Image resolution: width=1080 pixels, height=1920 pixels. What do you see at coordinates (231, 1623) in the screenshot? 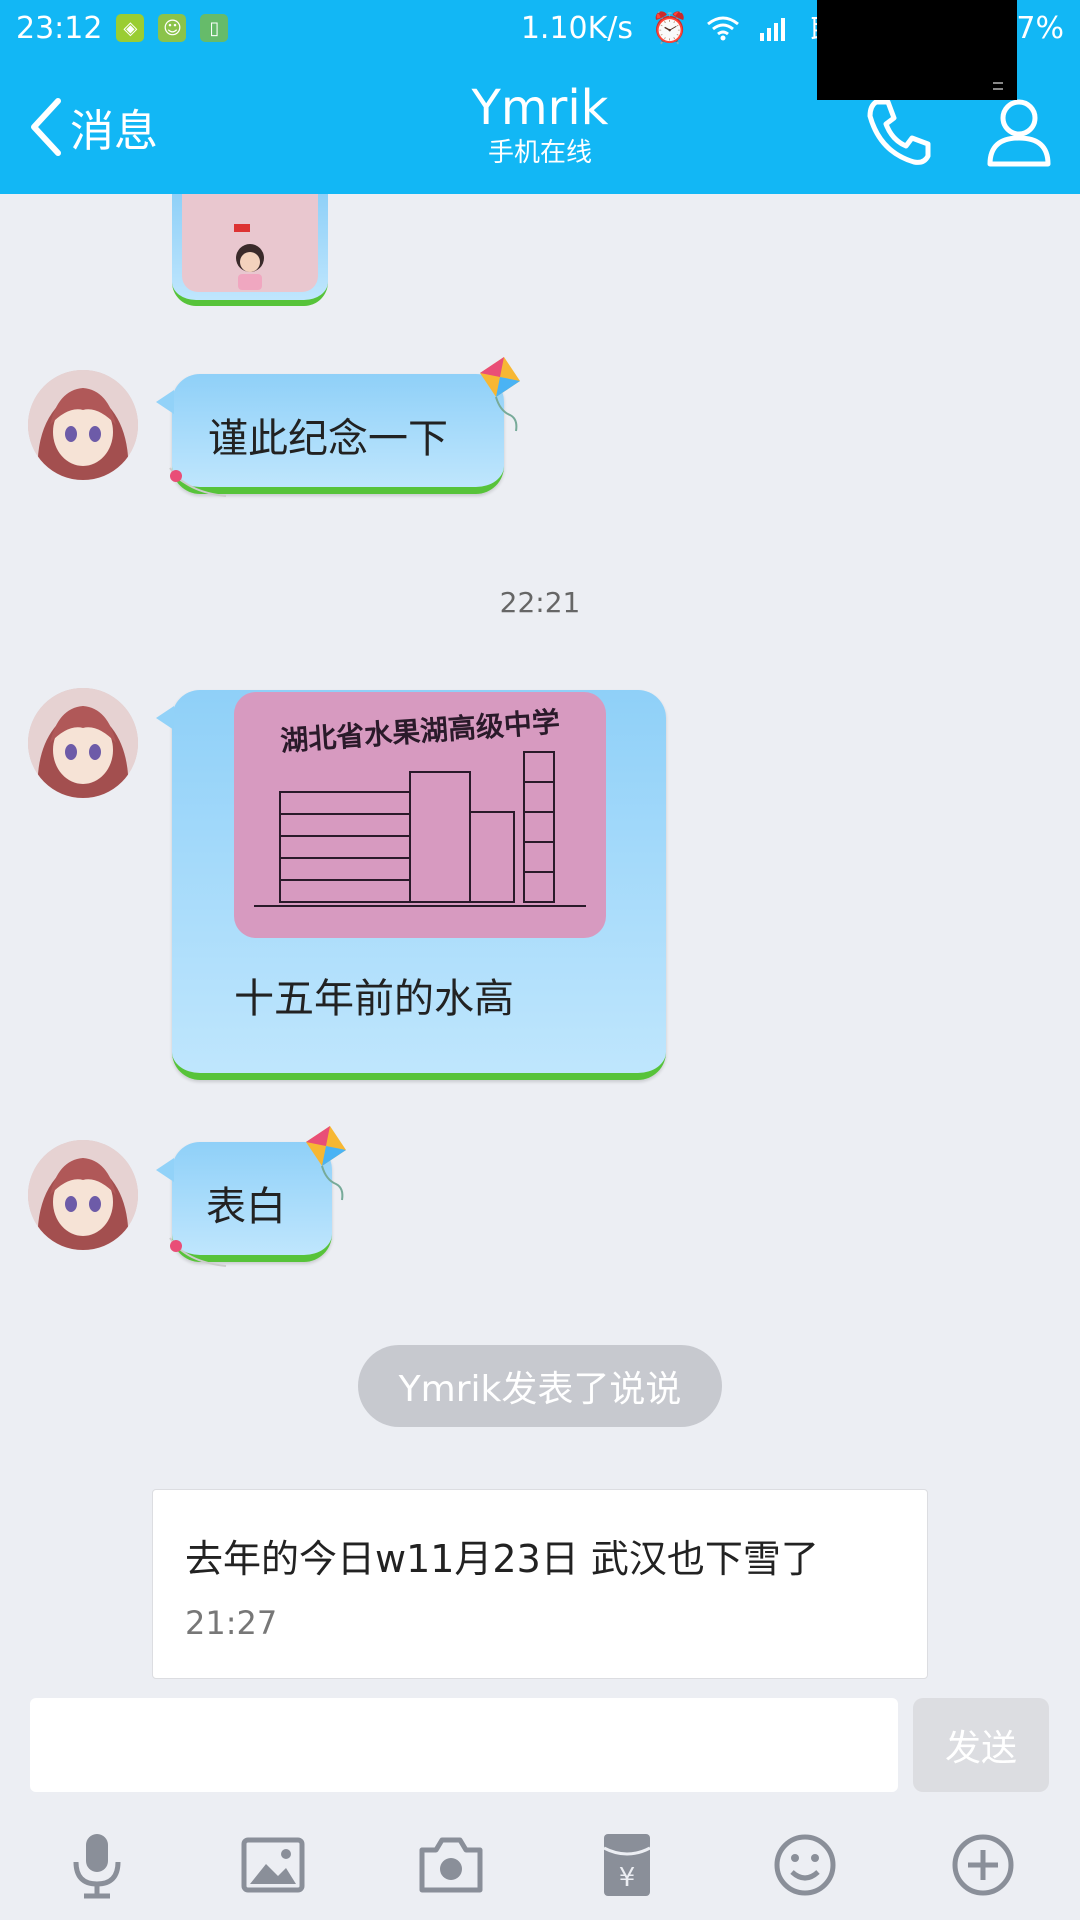
I see `feed-card-time: 21:27` at bounding box center [231, 1623].